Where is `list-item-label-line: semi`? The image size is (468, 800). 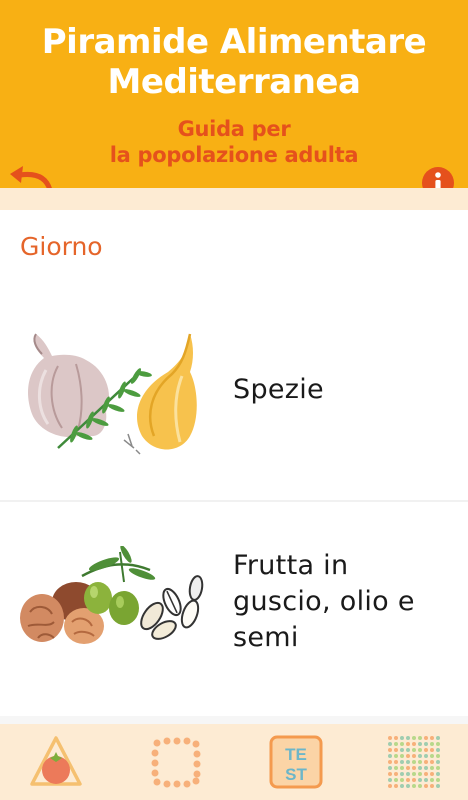
list-item-label-line: semi is located at coordinates (266, 637).